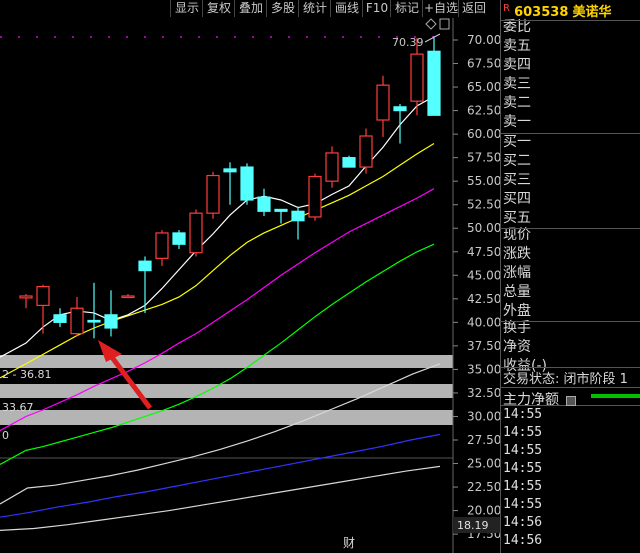  Describe the element at coordinates (483, 40) in the screenshot. I see `price-tick-label-0: 70.00` at that location.